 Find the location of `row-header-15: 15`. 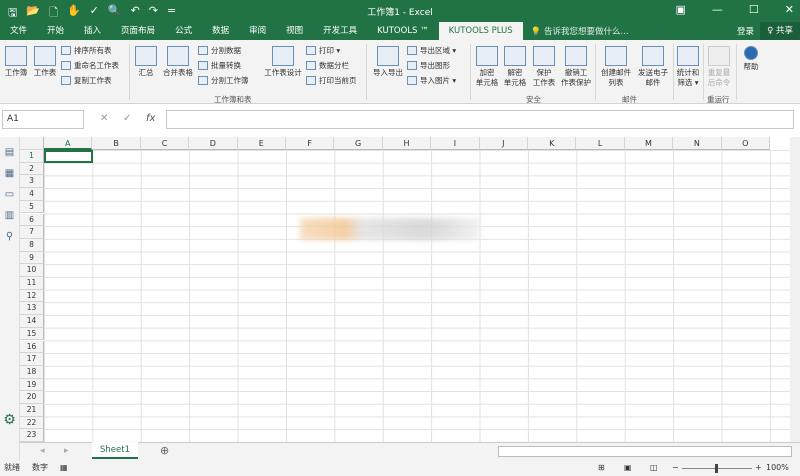

row-header-15: 15 is located at coordinates (32, 334).